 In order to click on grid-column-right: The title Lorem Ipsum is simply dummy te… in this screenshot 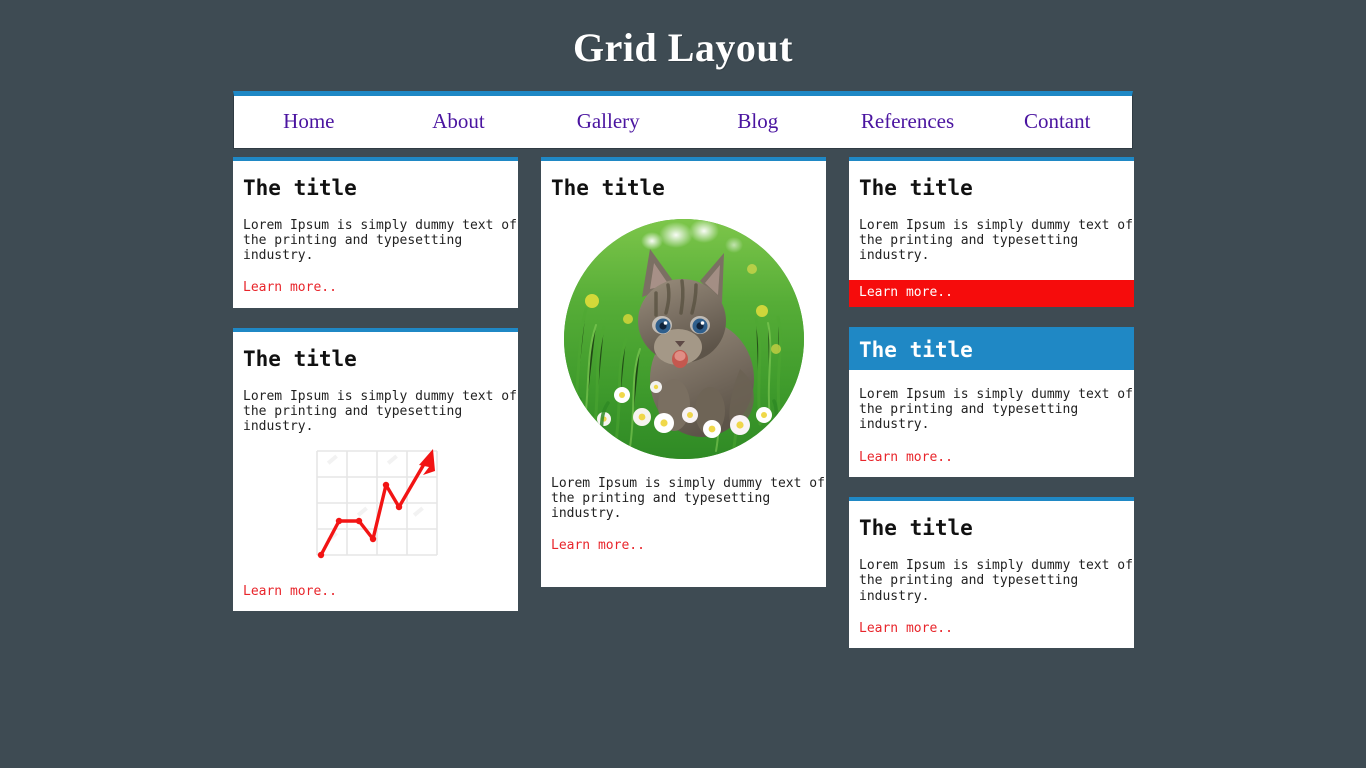, I will do `click(991, 412)`.